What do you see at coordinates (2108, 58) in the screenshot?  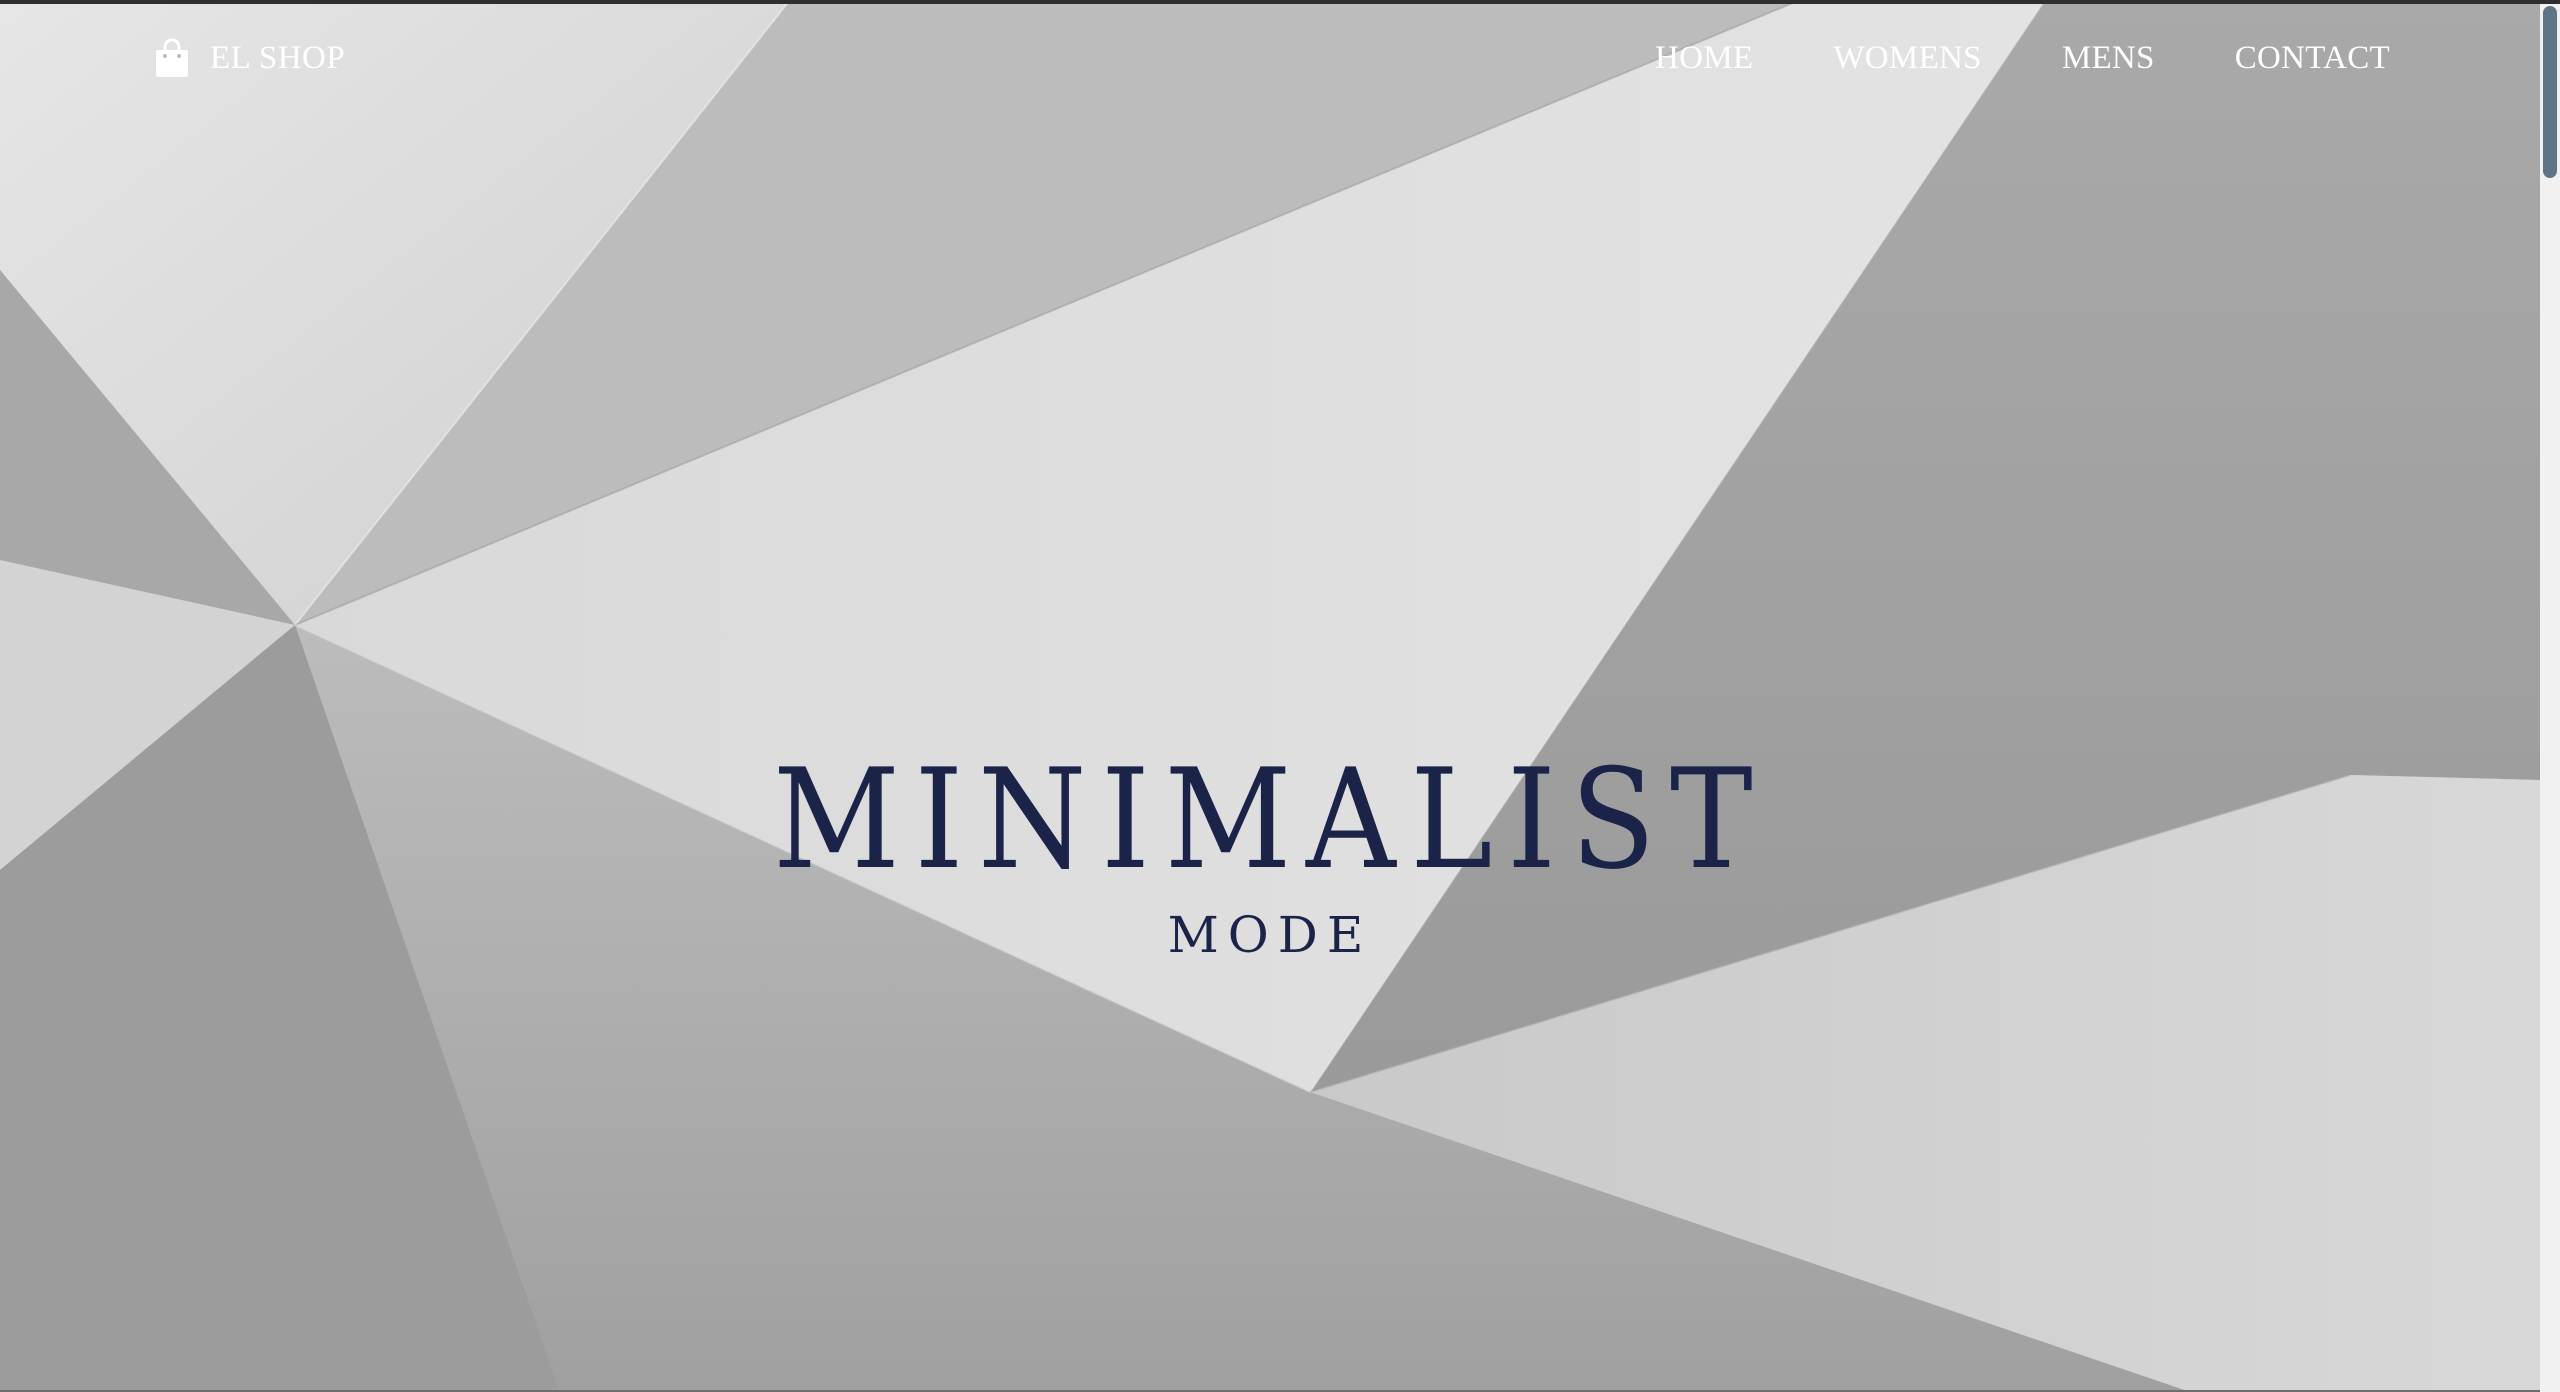 I see `nav-item-mens: MENS` at bounding box center [2108, 58].